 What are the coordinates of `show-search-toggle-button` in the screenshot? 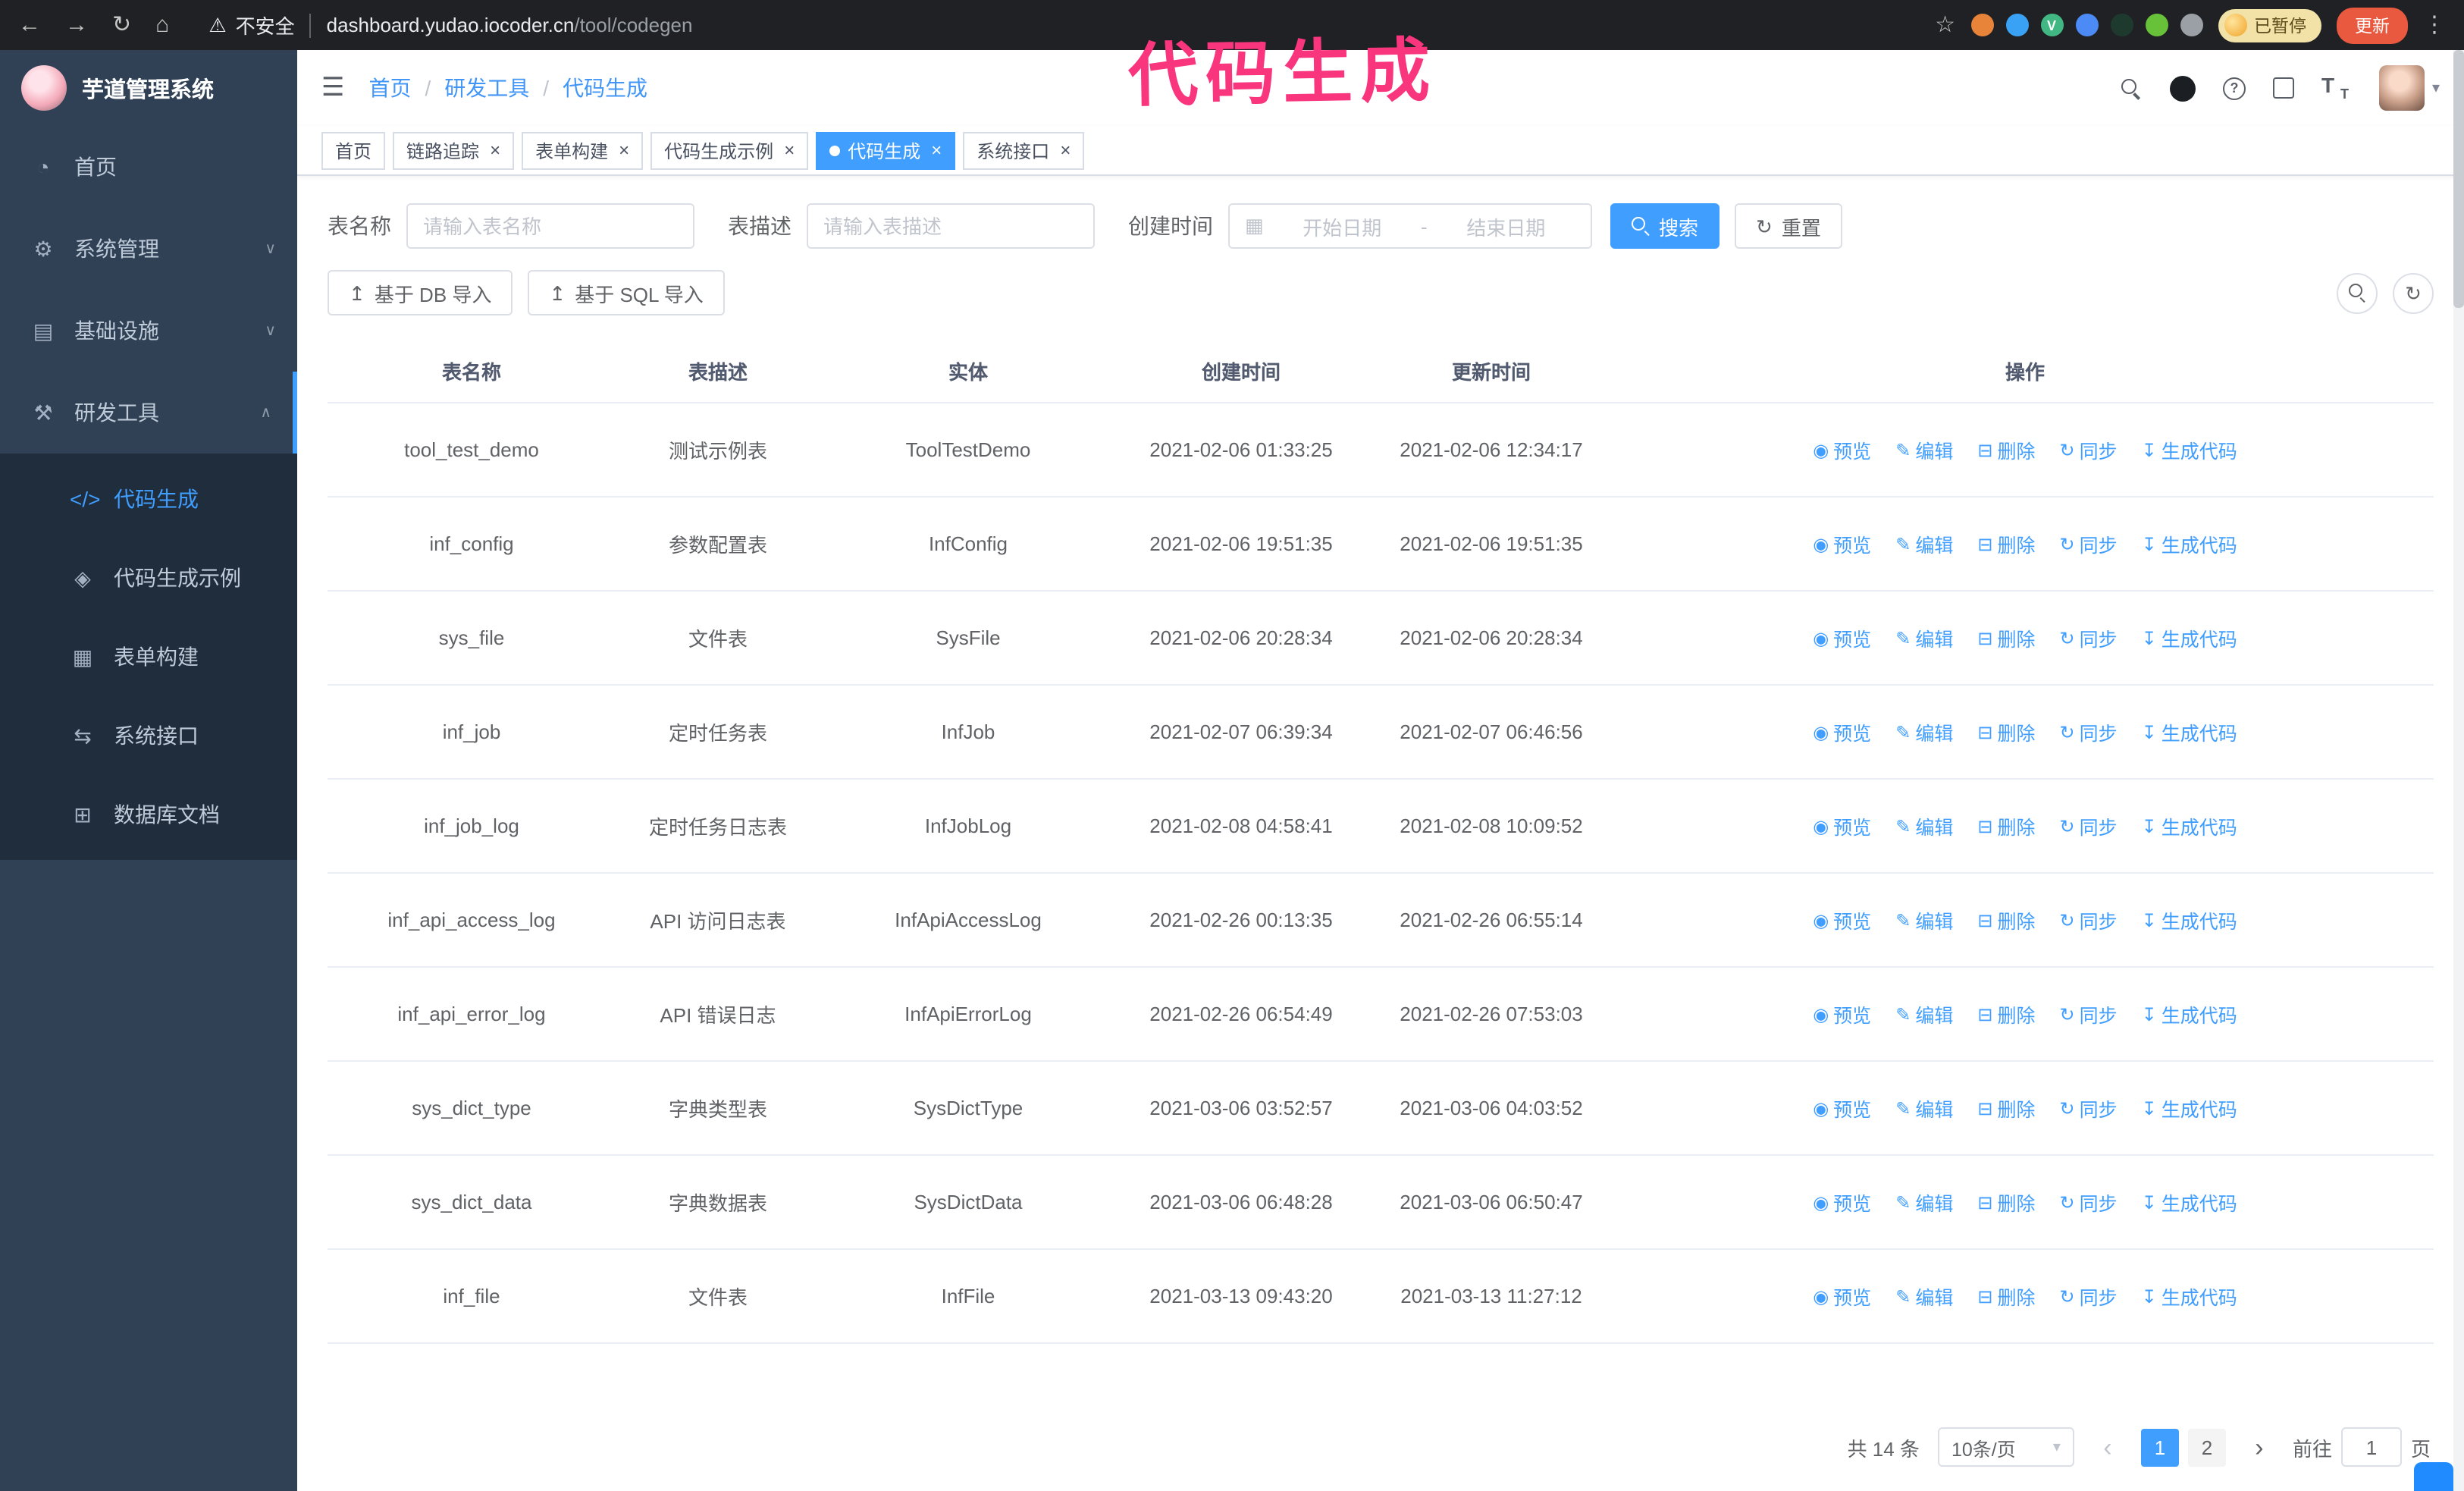 It's located at (2357, 292).